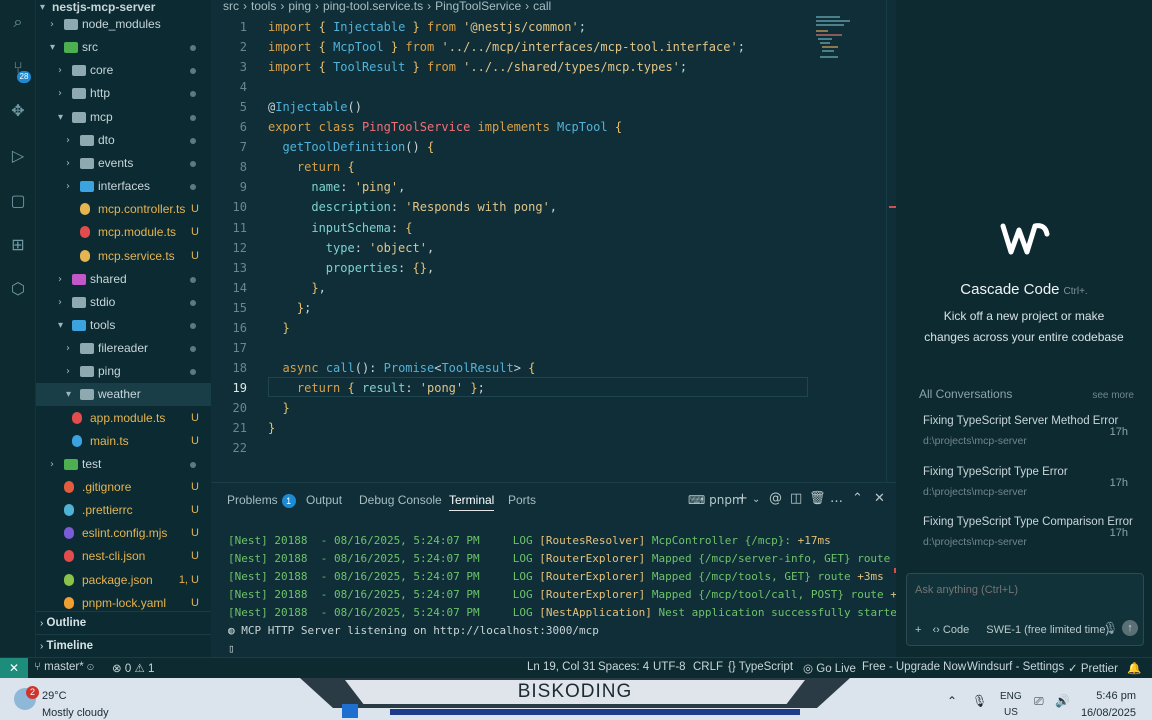 This screenshot has height=720, width=1152. I want to click on extensions-icon: ⊞, so click(18, 245).